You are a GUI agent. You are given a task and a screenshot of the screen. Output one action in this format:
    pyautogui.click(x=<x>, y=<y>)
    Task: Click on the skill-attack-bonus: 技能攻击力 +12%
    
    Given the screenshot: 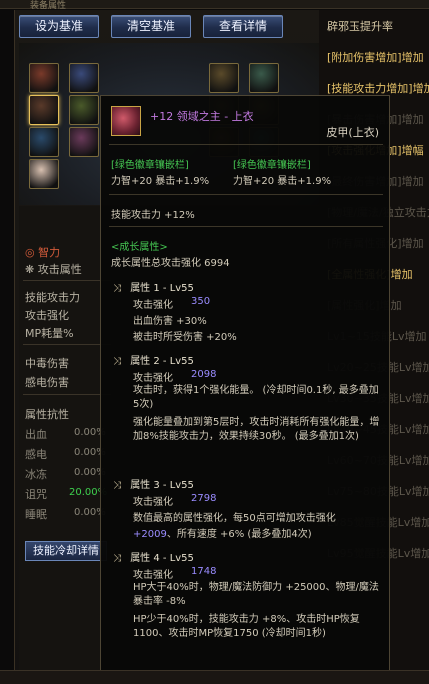 What is the action you would take?
    pyautogui.click(x=153, y=215)
    